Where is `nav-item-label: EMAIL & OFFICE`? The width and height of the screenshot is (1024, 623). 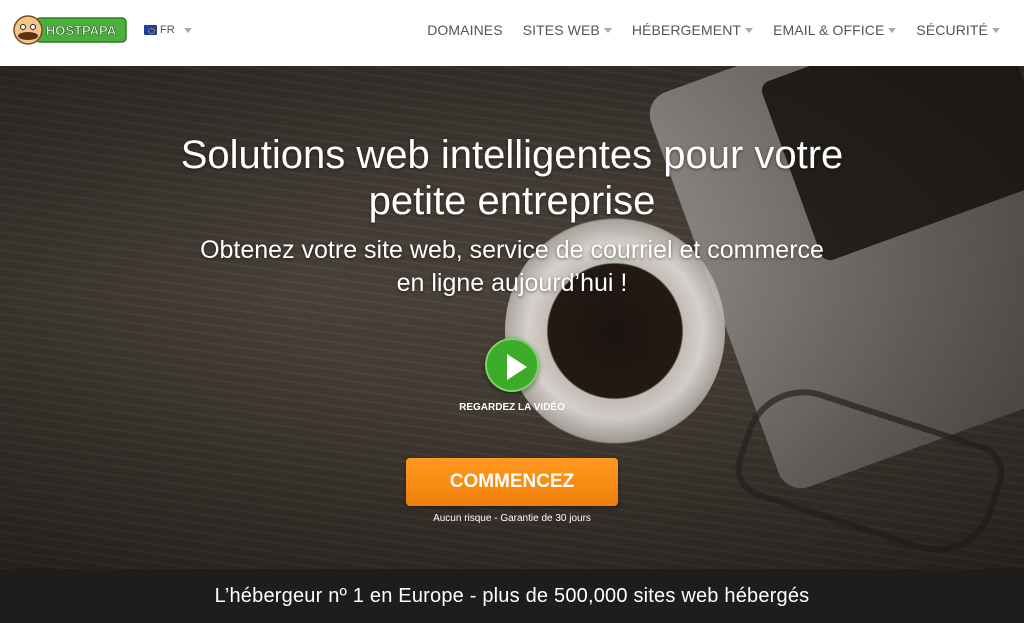 nav-item-label: EMAIL & OFFICE is located at coordinates (829, 30).